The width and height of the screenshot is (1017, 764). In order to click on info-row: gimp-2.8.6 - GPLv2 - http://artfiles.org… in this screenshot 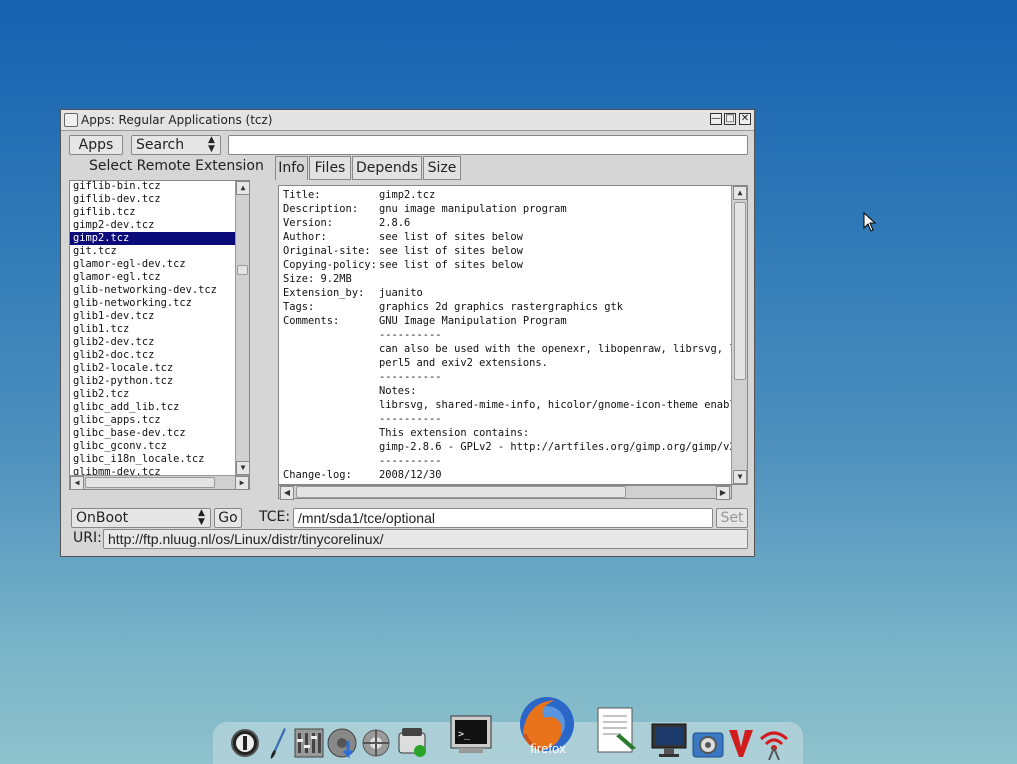, I will do `click(510, 447)`.